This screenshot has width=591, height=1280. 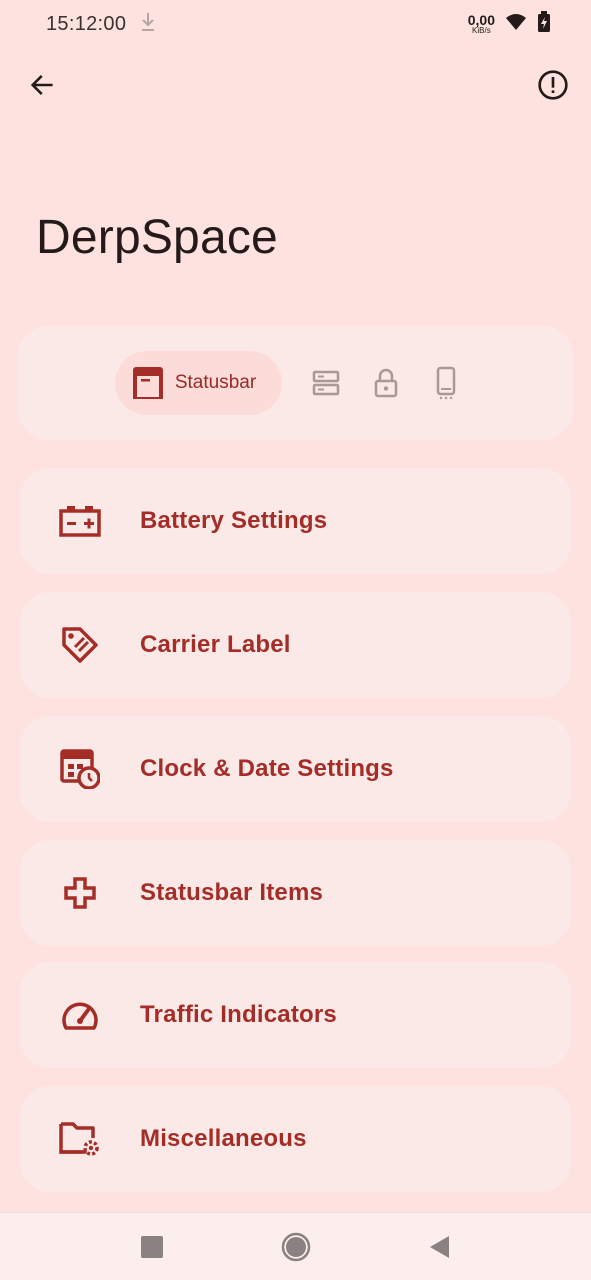 What do you see at coordinates (481, 30) in the screenshot?
I see `net-speed-unit: KiB/s` at bounding box center [481, 30].